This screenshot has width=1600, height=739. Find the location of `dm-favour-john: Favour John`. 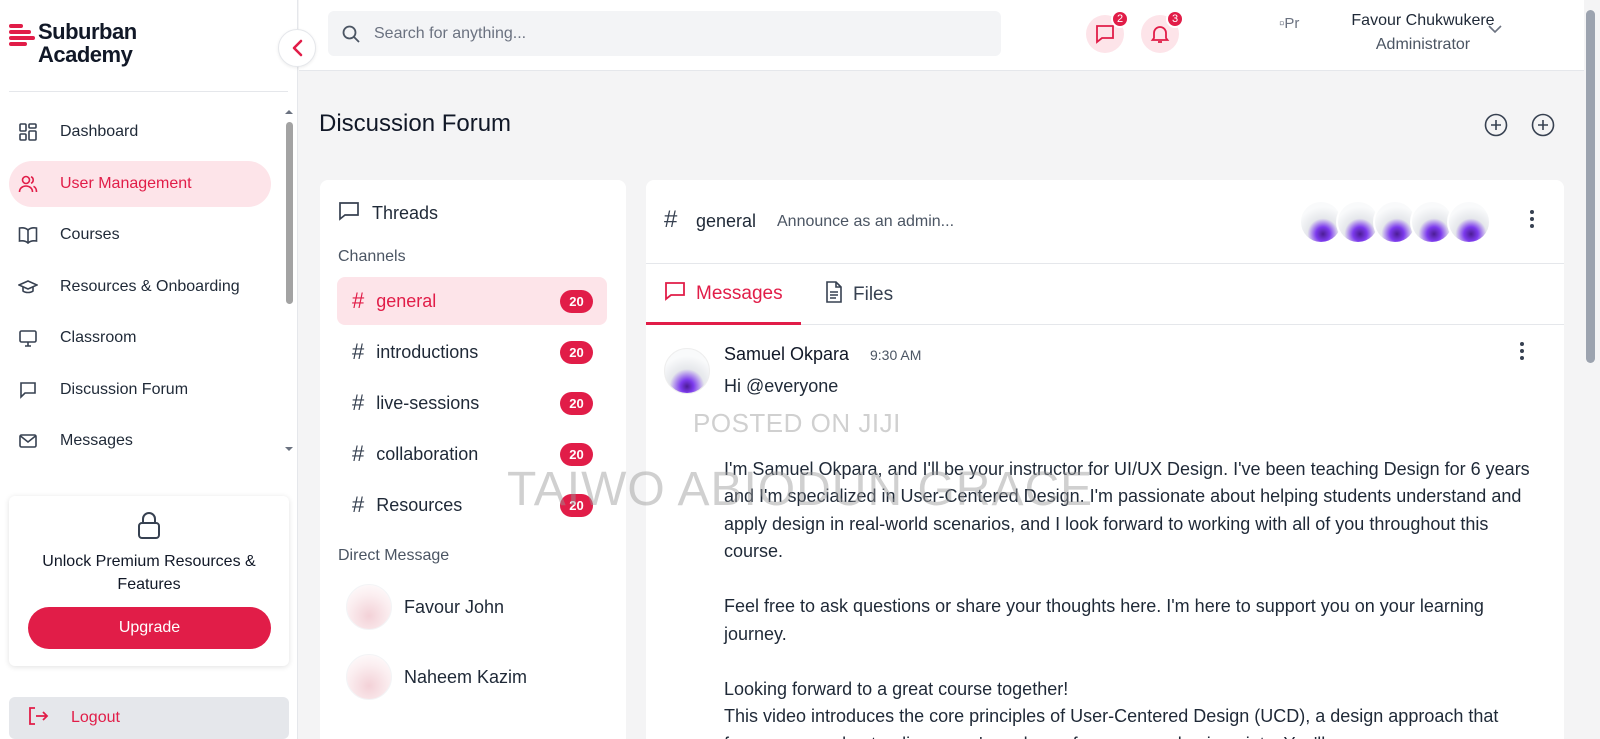

dm-favour-john: Favour John is located at coordinates (425, 607).